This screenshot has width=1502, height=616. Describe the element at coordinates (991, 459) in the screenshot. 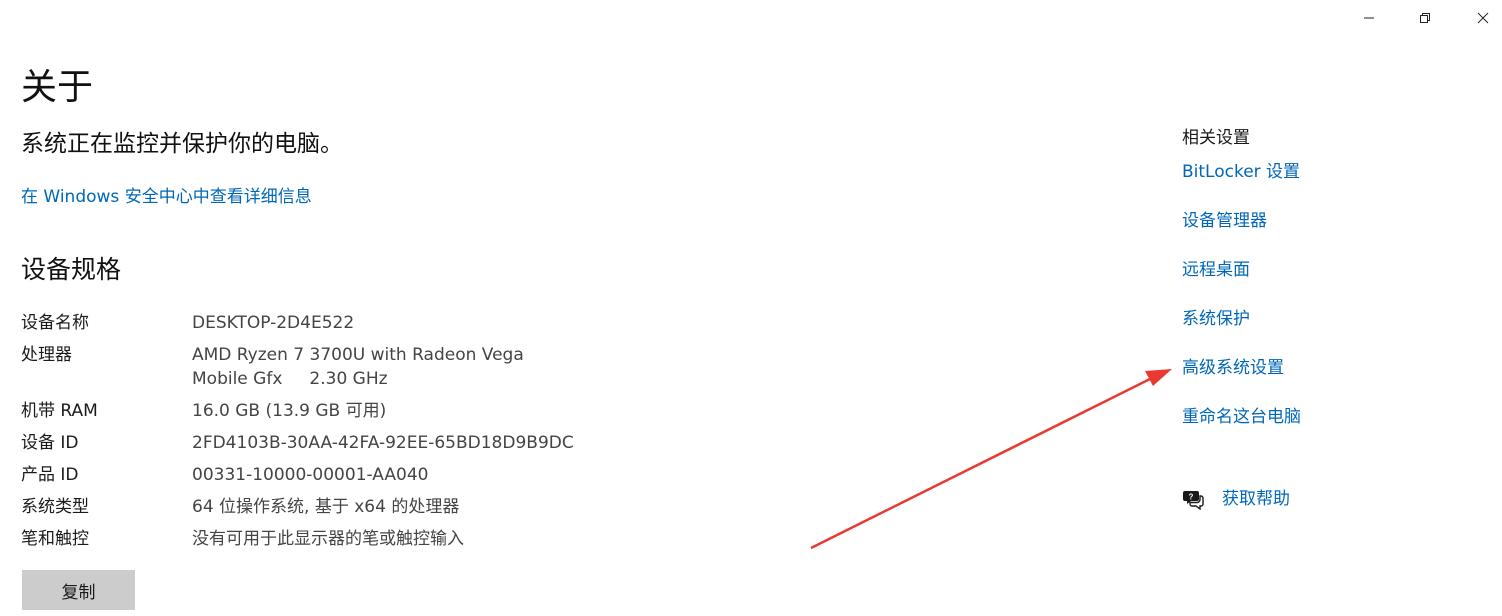

I see `annotation-arrow` at that location.